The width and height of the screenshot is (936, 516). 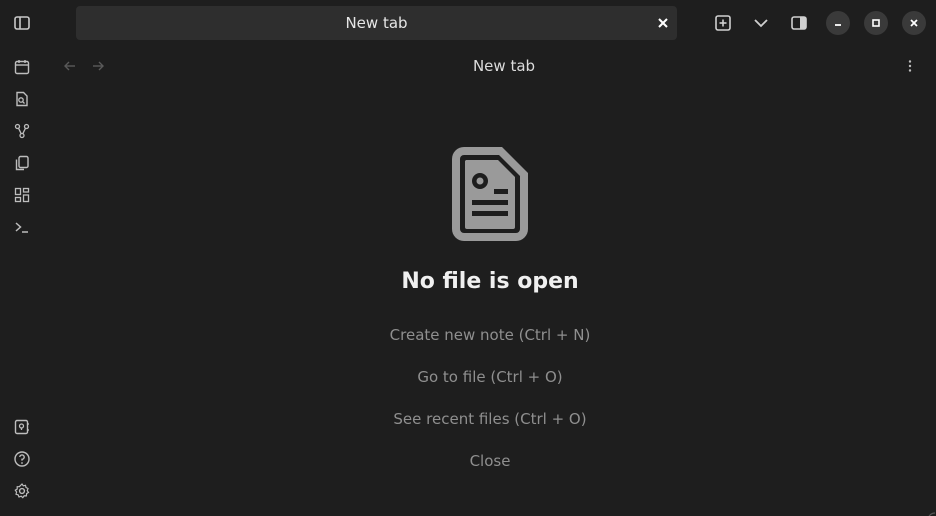 What do you see at coordinates (22, 67) in the screenshot?
I see `calendar-icon` at bounding box center [22, 67].